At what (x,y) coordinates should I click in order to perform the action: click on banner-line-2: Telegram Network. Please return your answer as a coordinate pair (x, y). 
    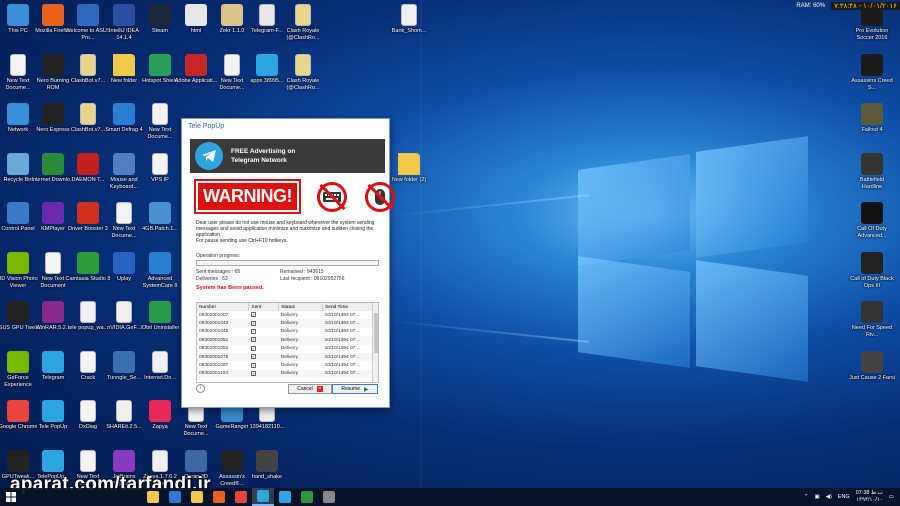
    Looking at the image, I should click on (259, 160).